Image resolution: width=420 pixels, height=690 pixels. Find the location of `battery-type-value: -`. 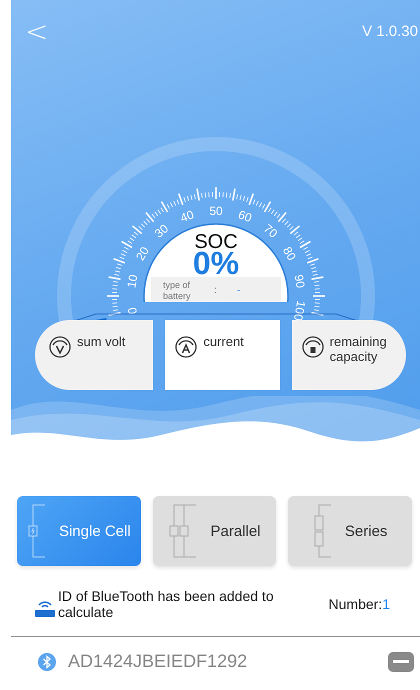

battery-type-value: - is located at coordinates (238, 290).